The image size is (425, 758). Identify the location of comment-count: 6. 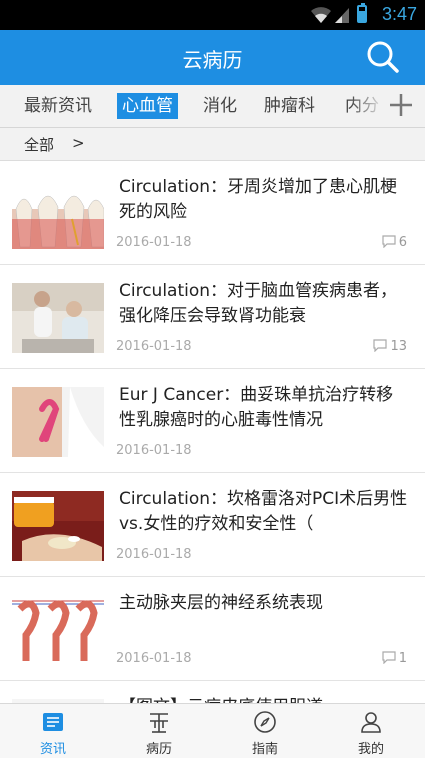
(394, 242).